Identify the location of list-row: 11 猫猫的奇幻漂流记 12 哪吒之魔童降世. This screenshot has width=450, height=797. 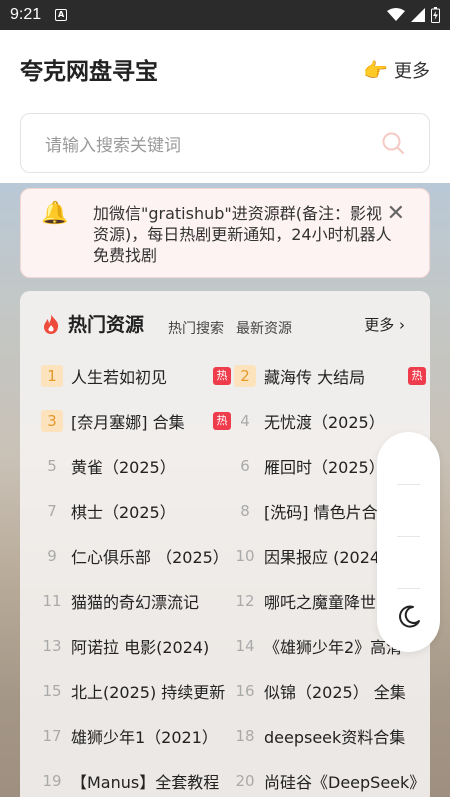
(225, 600).